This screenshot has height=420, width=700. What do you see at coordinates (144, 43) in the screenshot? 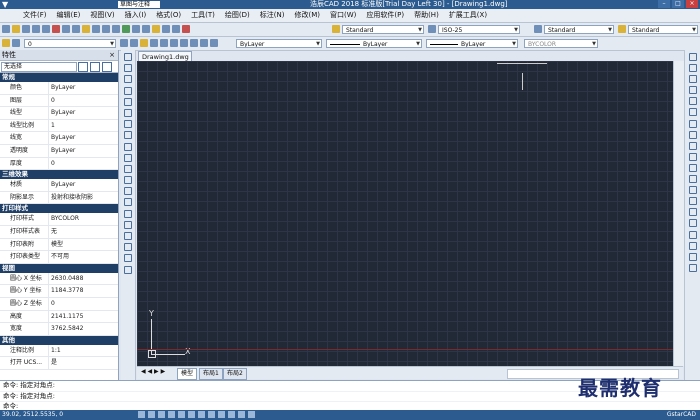
I see `layer-isolate-icon` at bounding box center [144, 43].